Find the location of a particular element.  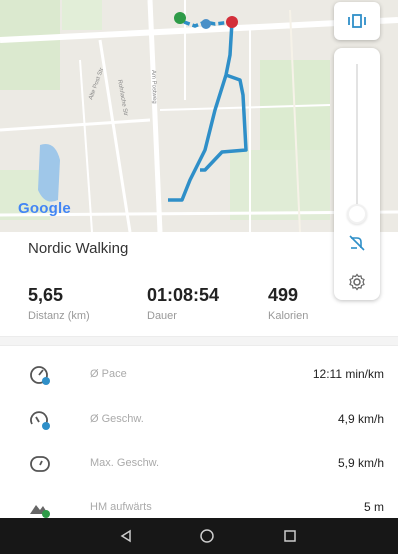

stat-value: 5,65 is located at coordinates (46, 295).